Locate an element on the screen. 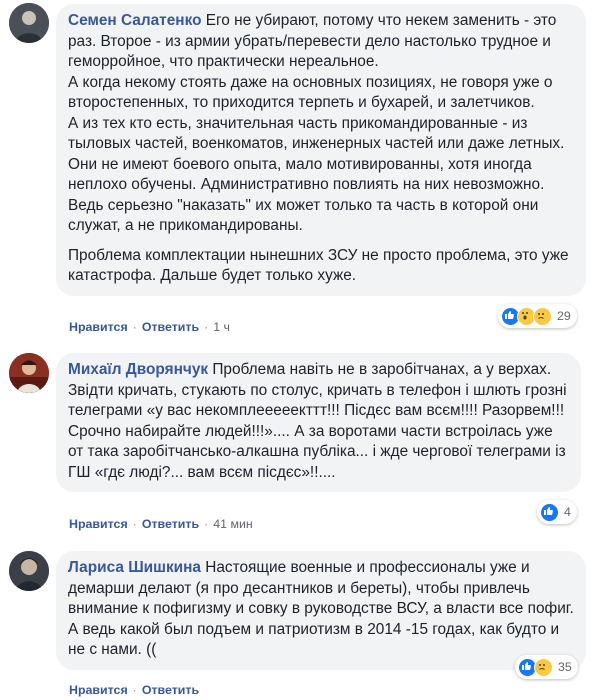 This screenshot has width=605, height=700. comment-actions: Нравится · Ответить · 41 мин is located at coordinates (161, 524).